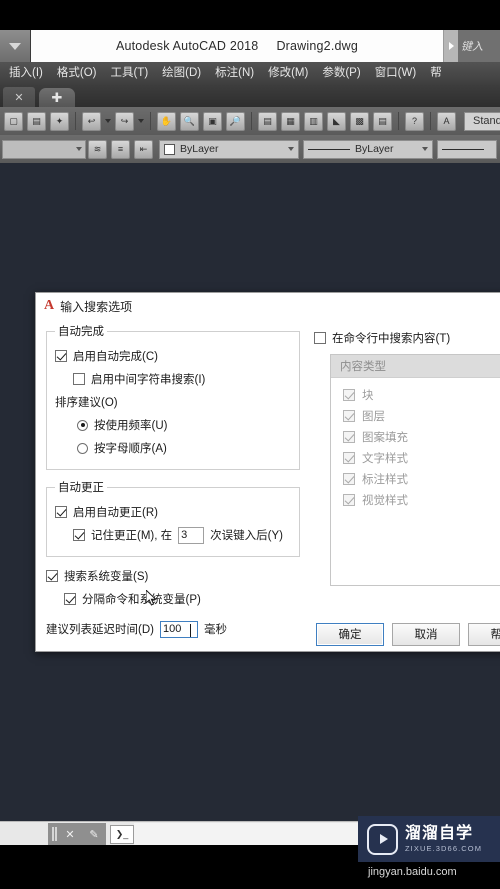 This screenshot has height=889, width=500. Describe the element at coordinates (173, 448) in the screenshot. I see `sort-alphabetical-row: 按字母顺序(A)` at that location.